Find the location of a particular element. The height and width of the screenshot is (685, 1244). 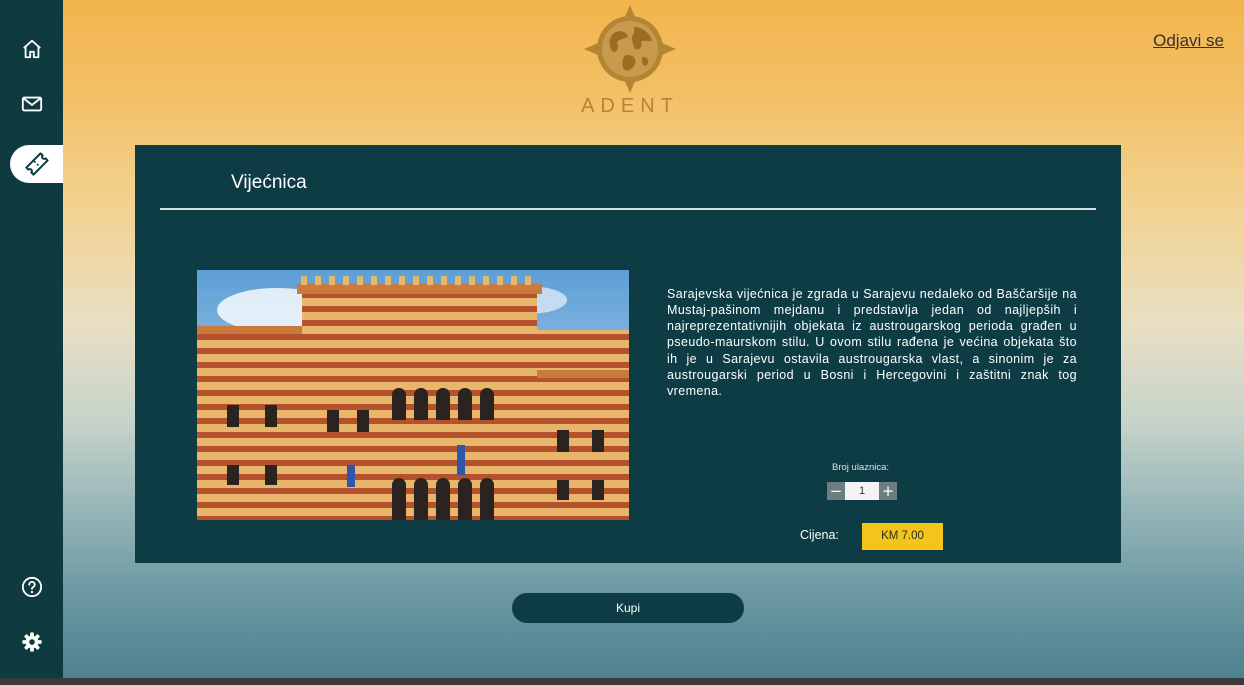

sidebar-item-tickets is located at coordinates (36, 164).